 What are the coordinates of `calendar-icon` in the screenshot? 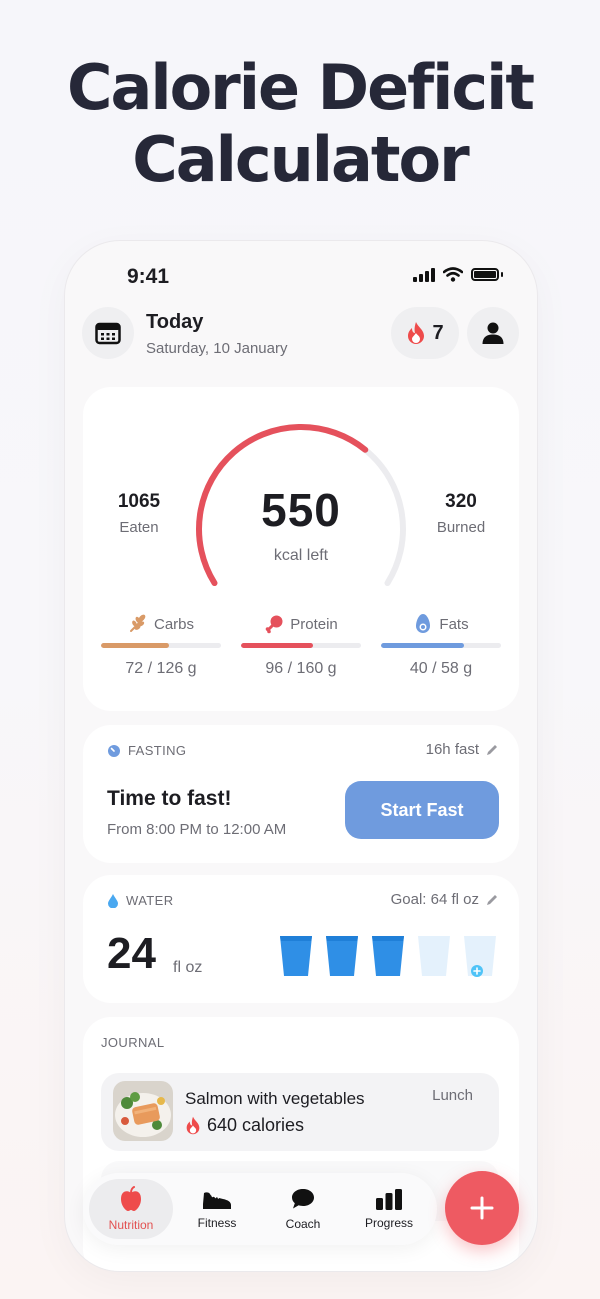 It's located at (108, 333).